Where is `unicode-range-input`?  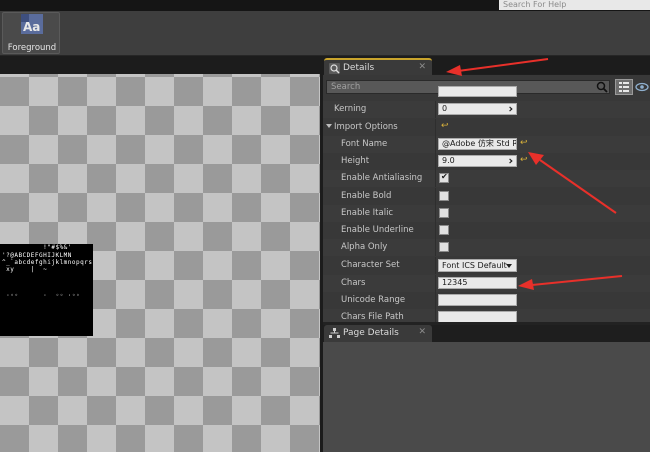
unicode-range-input is located at coordinates (477, 300).